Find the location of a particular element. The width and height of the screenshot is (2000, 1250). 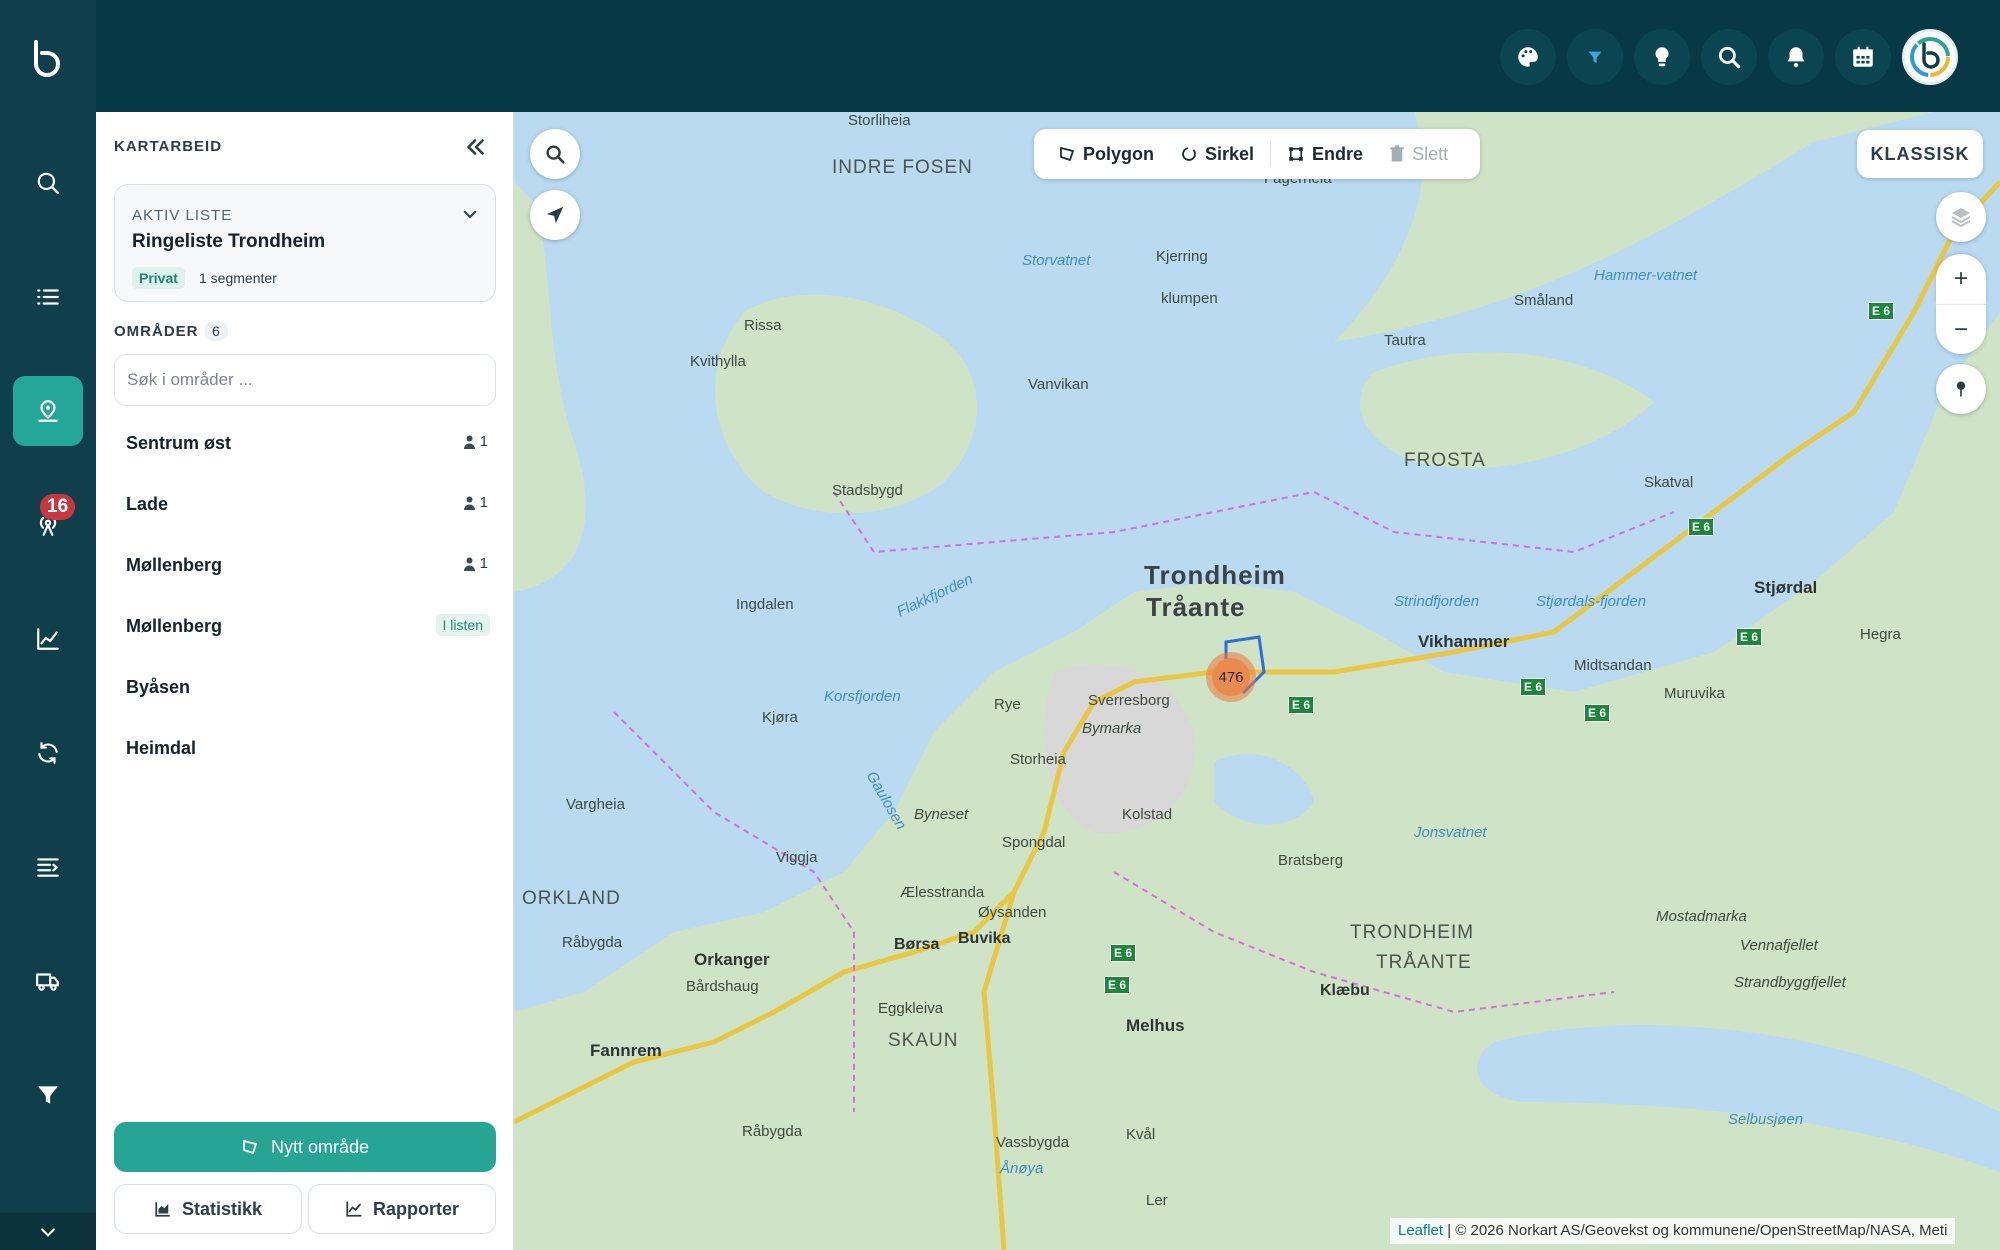

basemap-toggle-button: KLASSISK is located at coordinates (1920, 154).